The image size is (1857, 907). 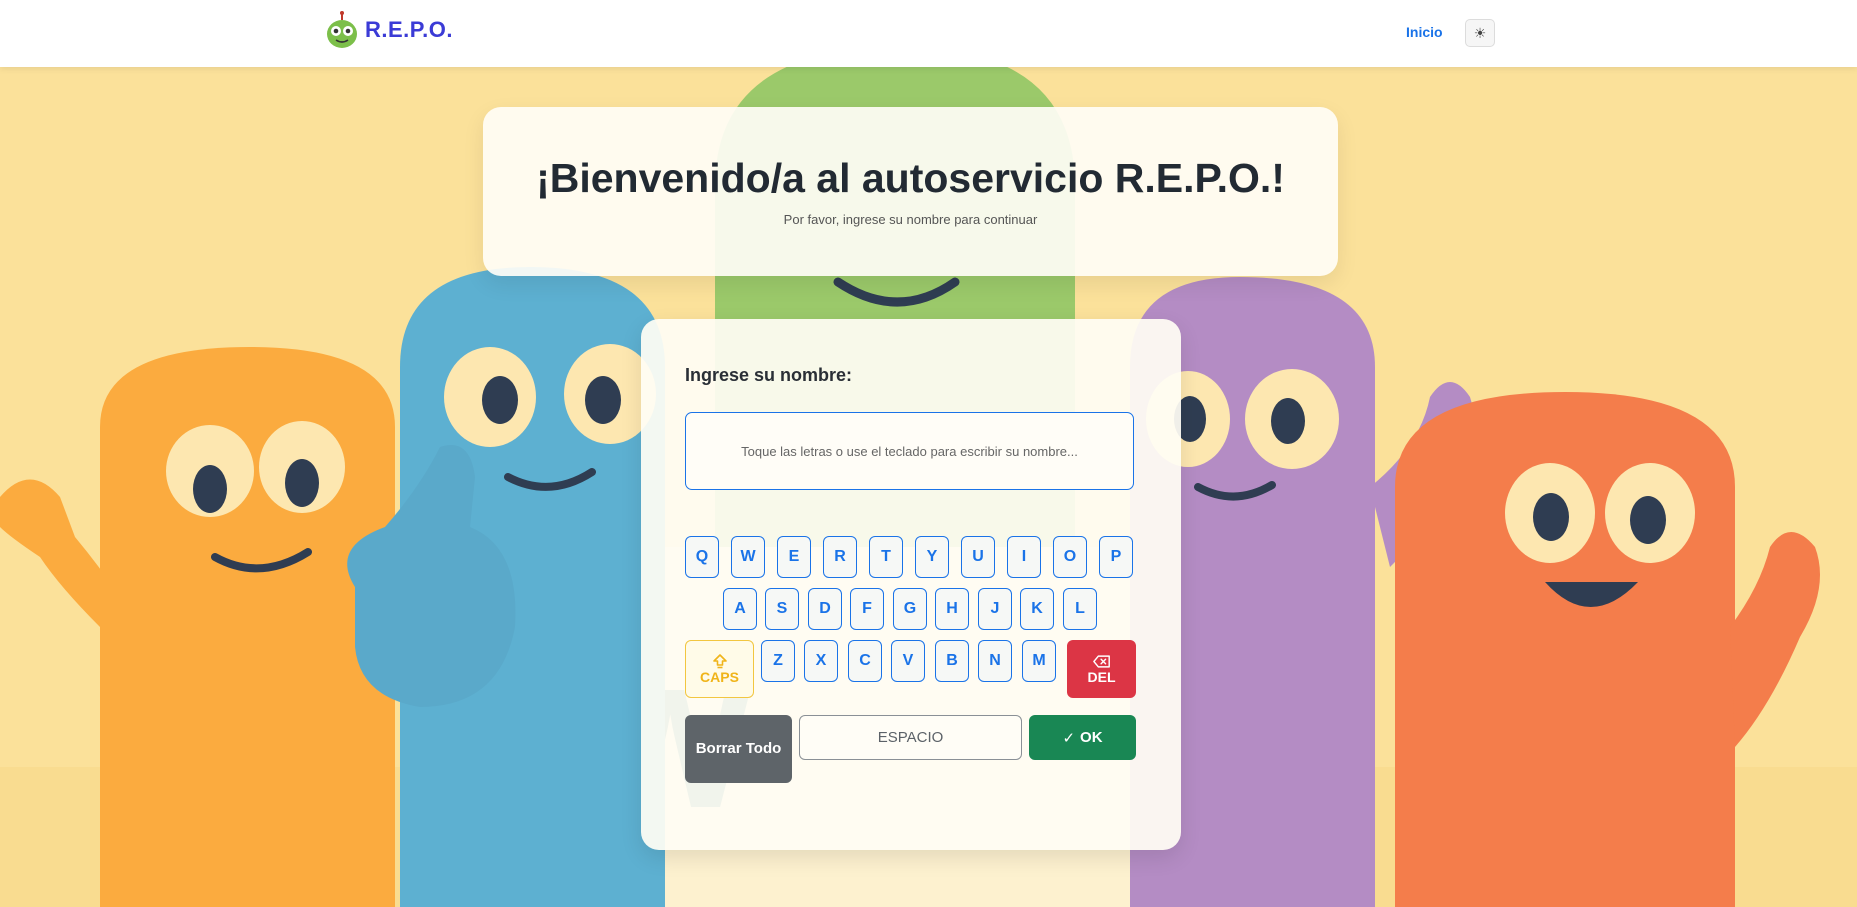 What do you see at coordinates (952, 609) in the screenshot?
I see `key-h: H` at bounding box center [952, 609].